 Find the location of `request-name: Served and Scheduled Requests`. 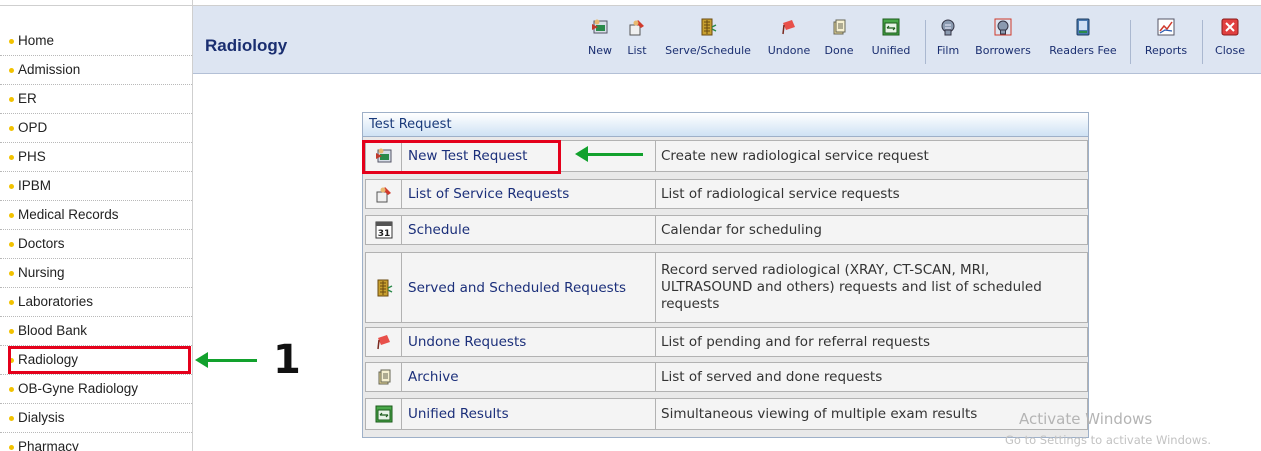

request-name: Served and Scheduled Requests is located at coordinates (530, 287).